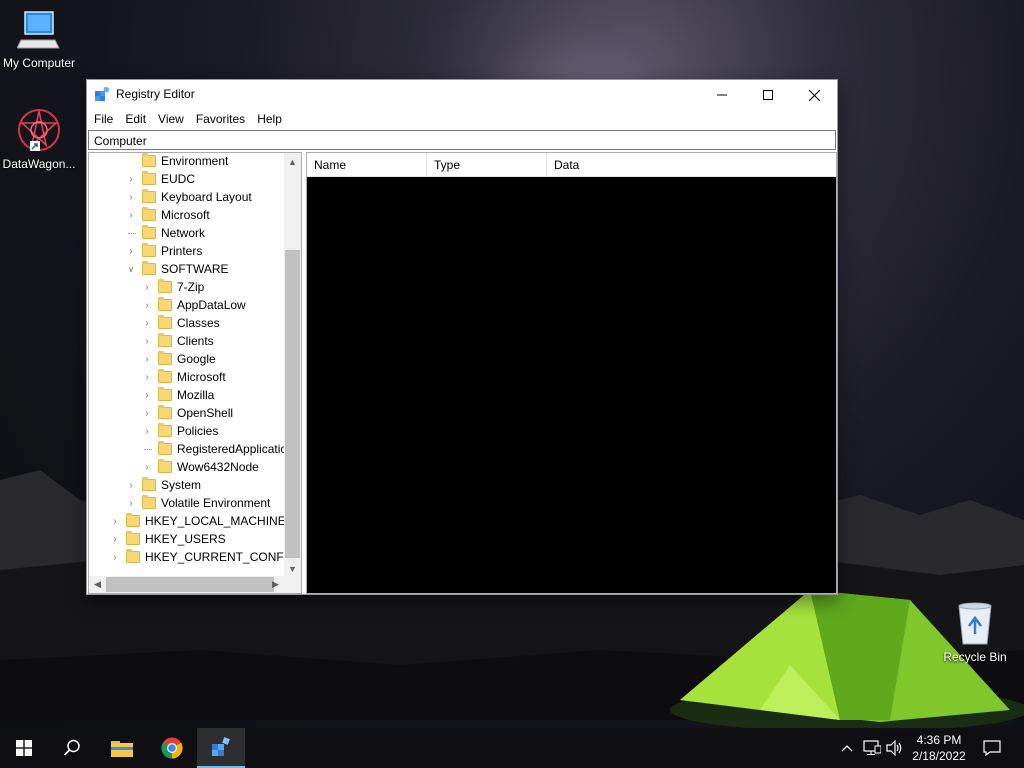  I want to click on desktop-icon-my-computer: My Computer, so click(40, 40).